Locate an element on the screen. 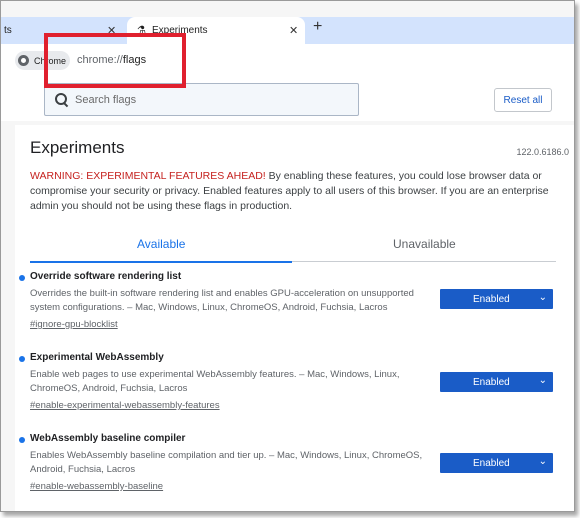 Image resolution: width=580 pixels, height=518 pixels. flag-name: WebAssembly baseline compiler is located at coordinates (108, 438).